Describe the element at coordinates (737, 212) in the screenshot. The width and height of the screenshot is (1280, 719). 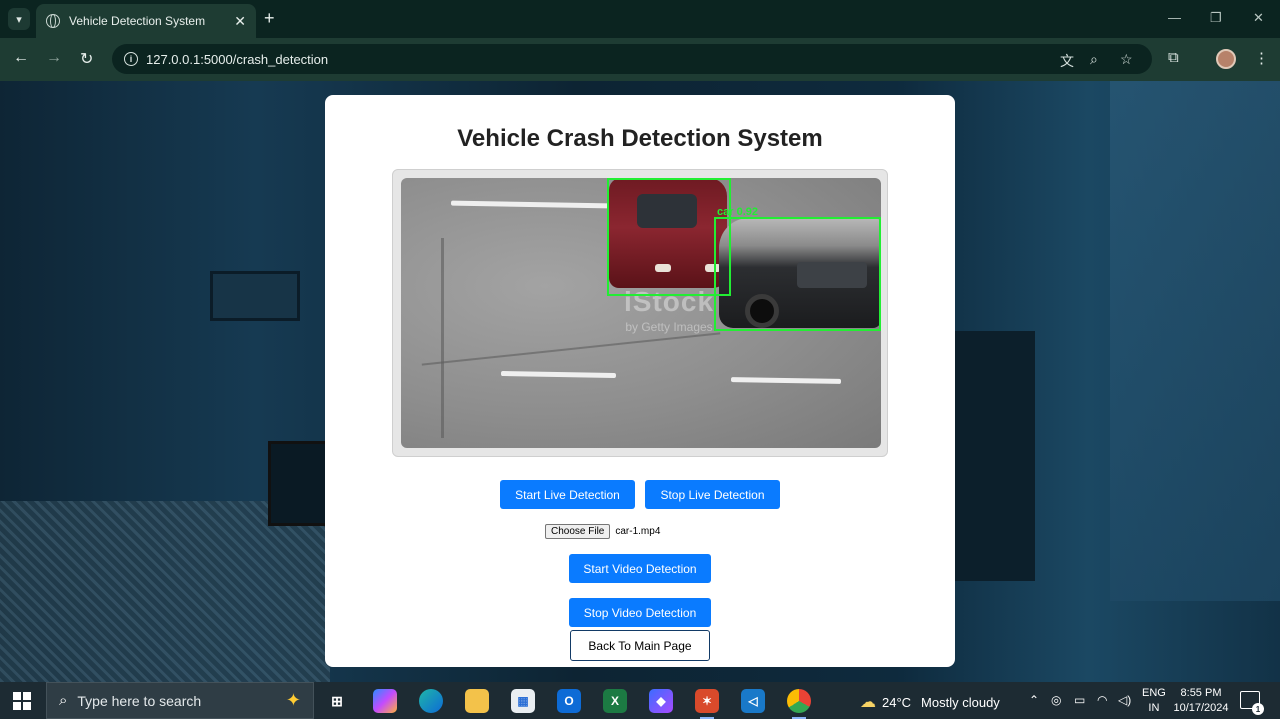
I see `detection-label: car 0.92` at that location.